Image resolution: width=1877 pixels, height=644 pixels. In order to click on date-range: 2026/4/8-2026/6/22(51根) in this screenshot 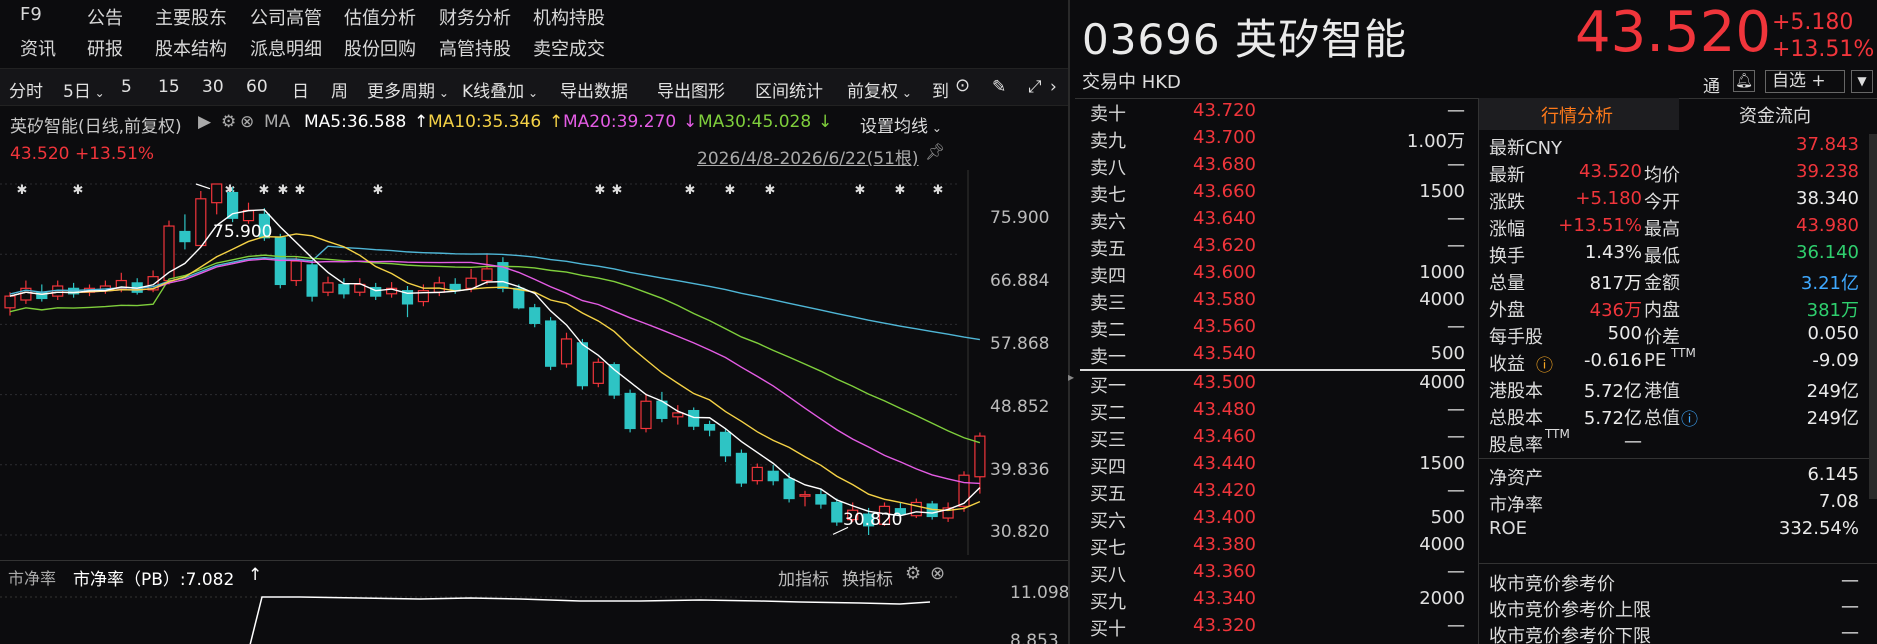, I will do `click(808, 156)`.